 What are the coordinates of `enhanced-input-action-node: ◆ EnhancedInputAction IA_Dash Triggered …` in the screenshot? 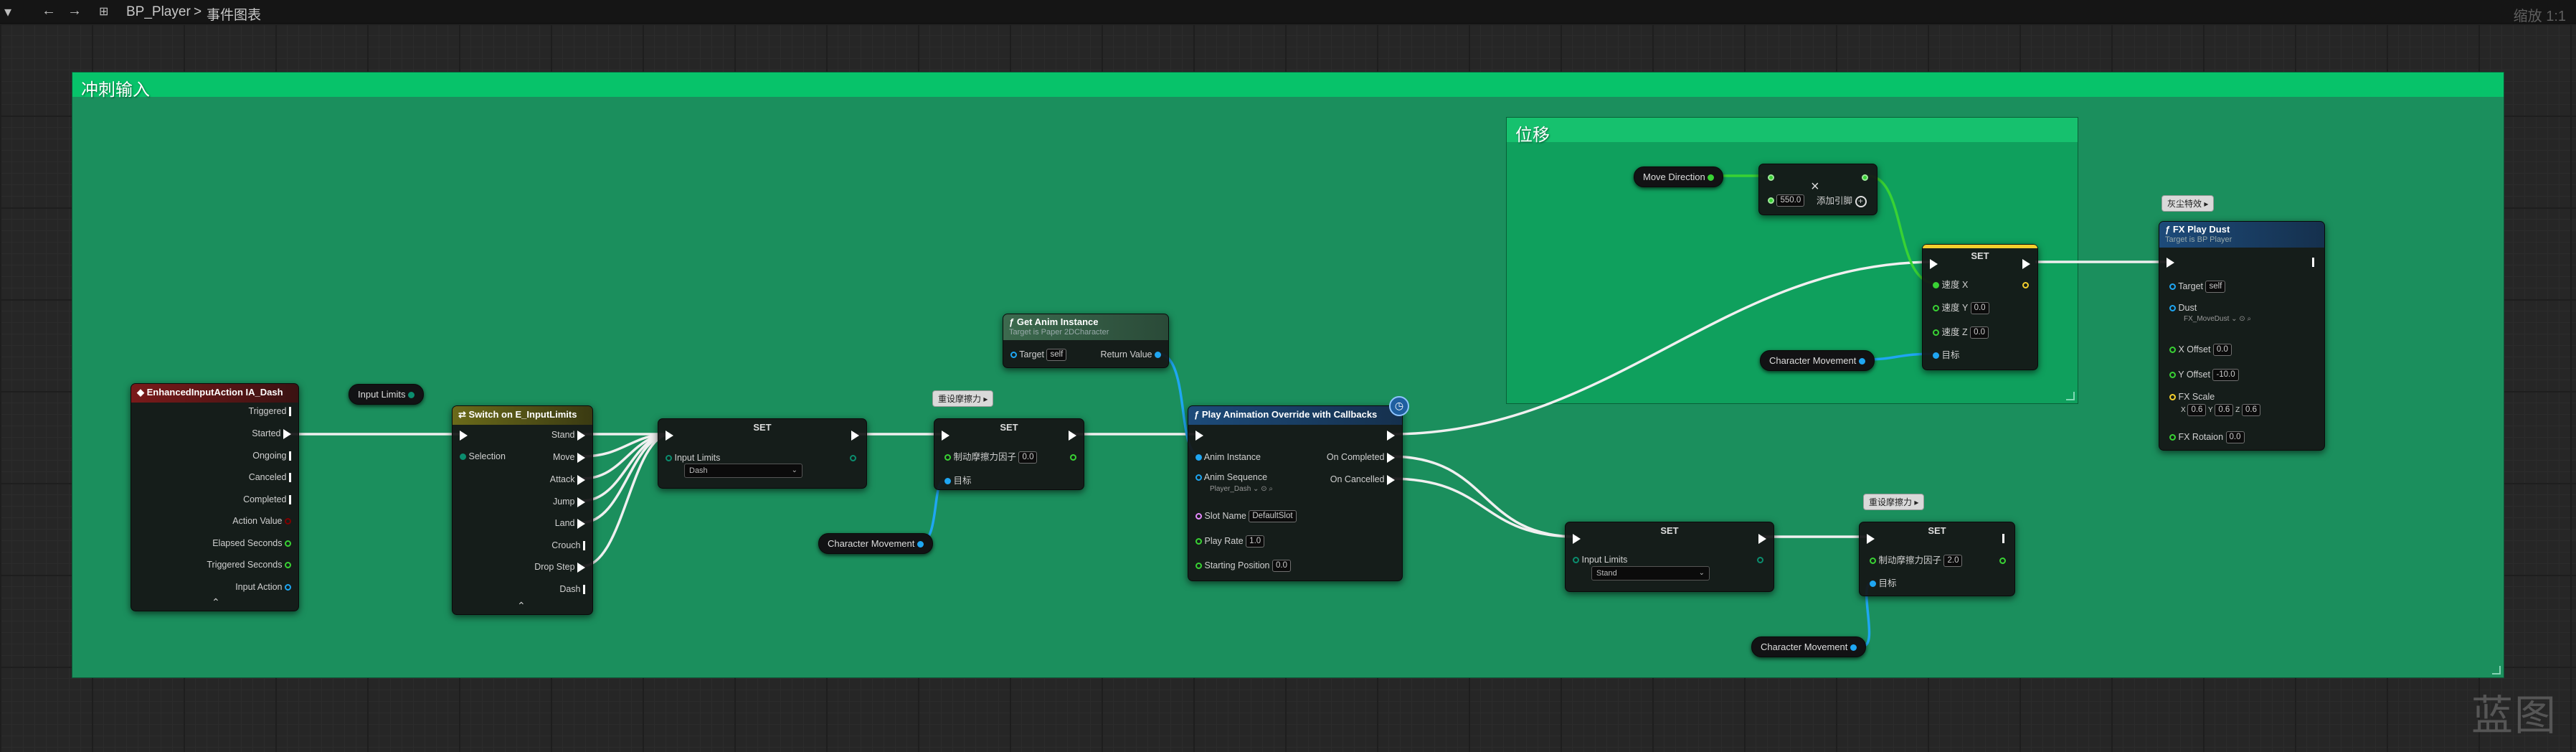 It's located at (215, 497).